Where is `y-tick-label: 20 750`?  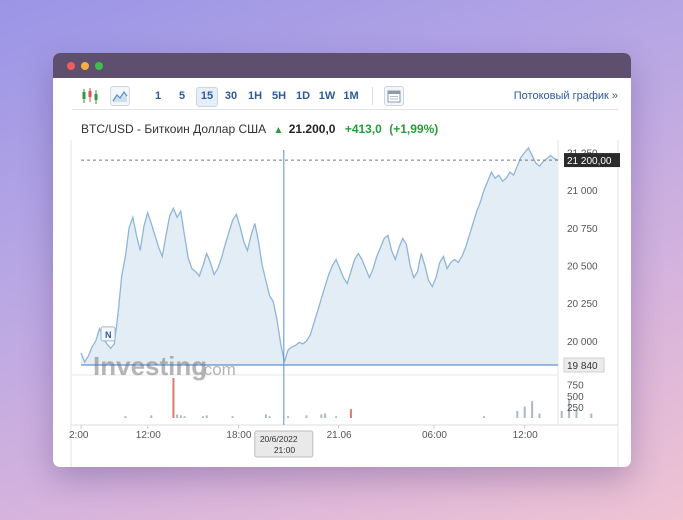 y-tick-label: 20 750 is located at coordinates (582, 229).